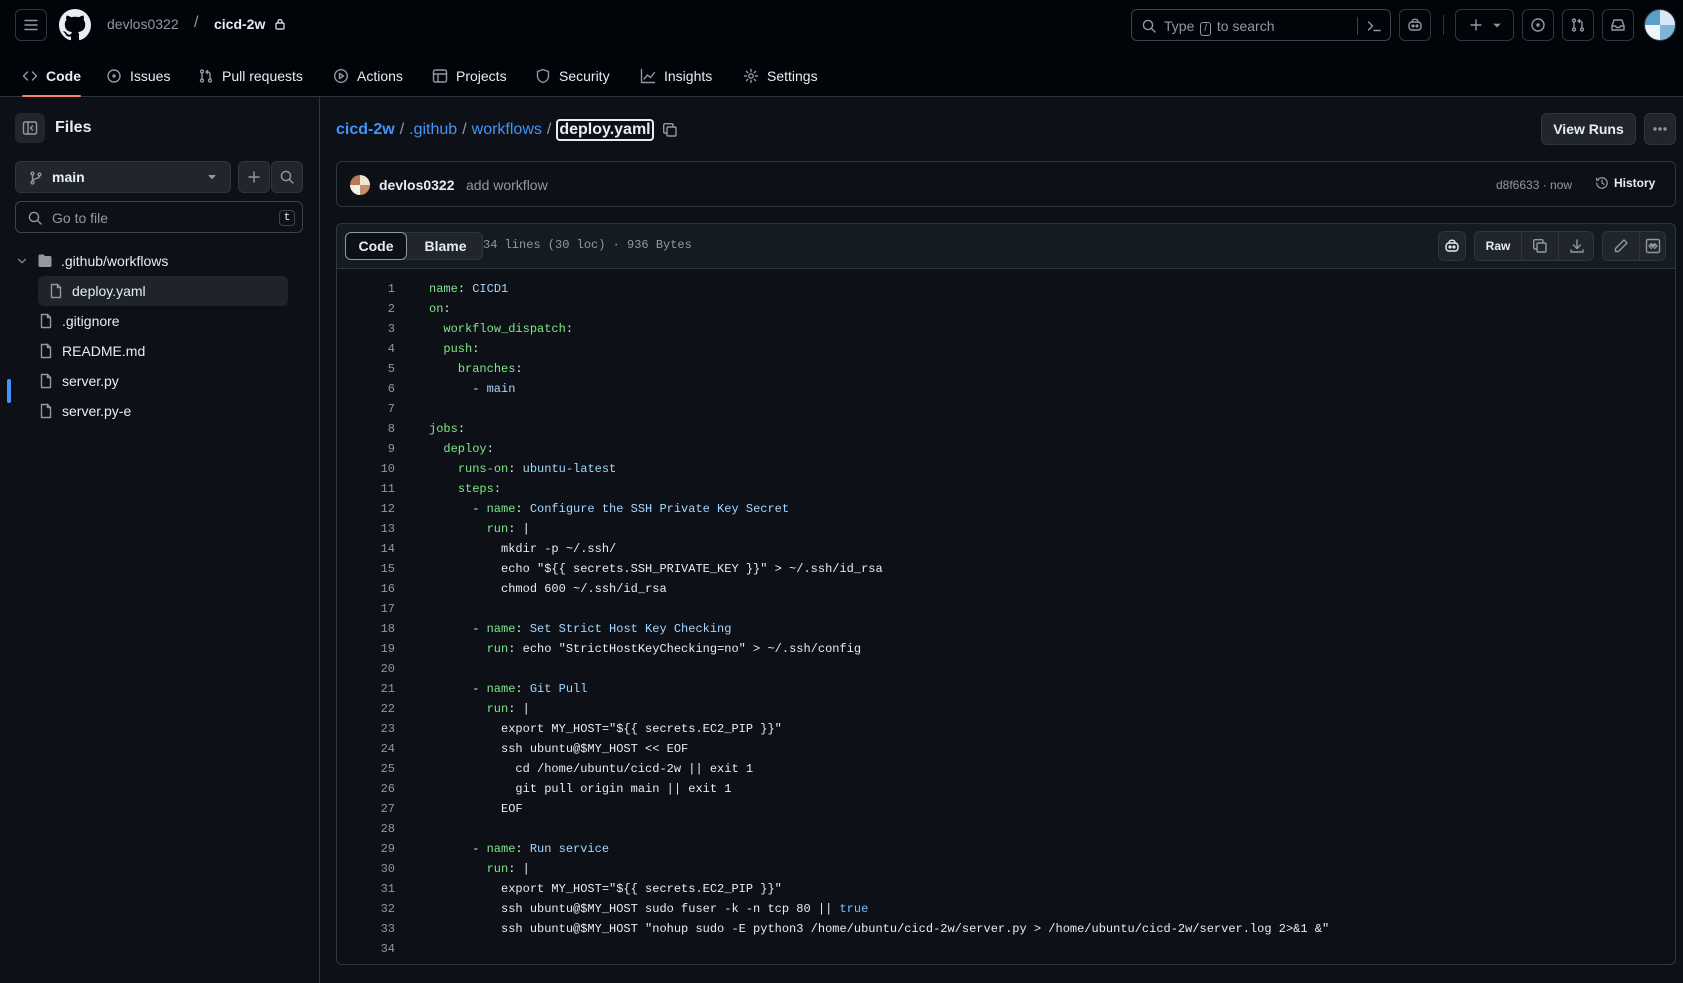 The image size is (1683, 983). Describe the element at coordinates (143, 24) in the screenshot. I see `owner-link: devlos0322` at that location.